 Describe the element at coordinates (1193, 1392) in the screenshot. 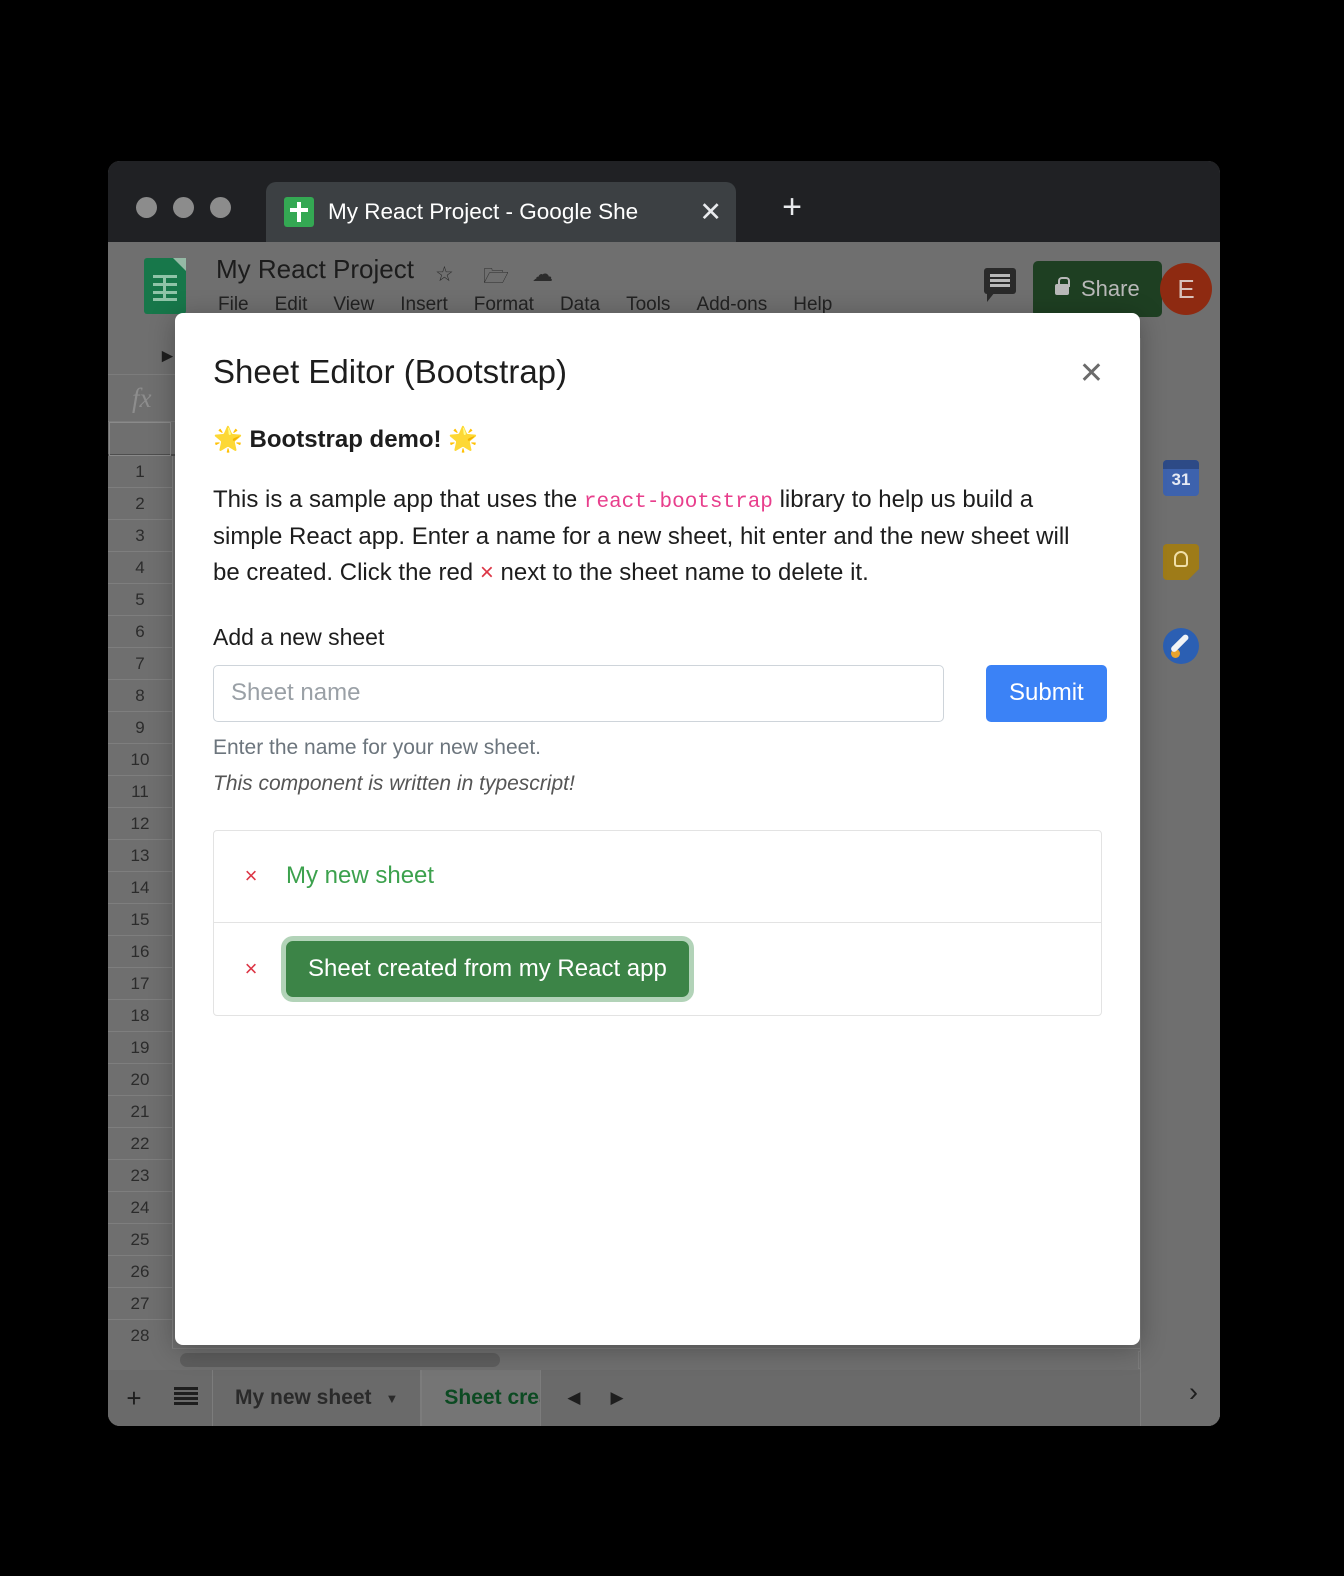

I see `expand-side-panel-icon: ›` at that location.